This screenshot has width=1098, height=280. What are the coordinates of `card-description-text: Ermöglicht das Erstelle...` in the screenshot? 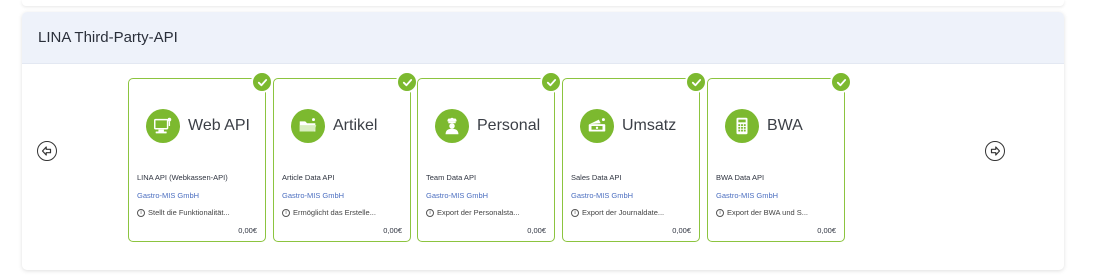 It's located at (334, 212).